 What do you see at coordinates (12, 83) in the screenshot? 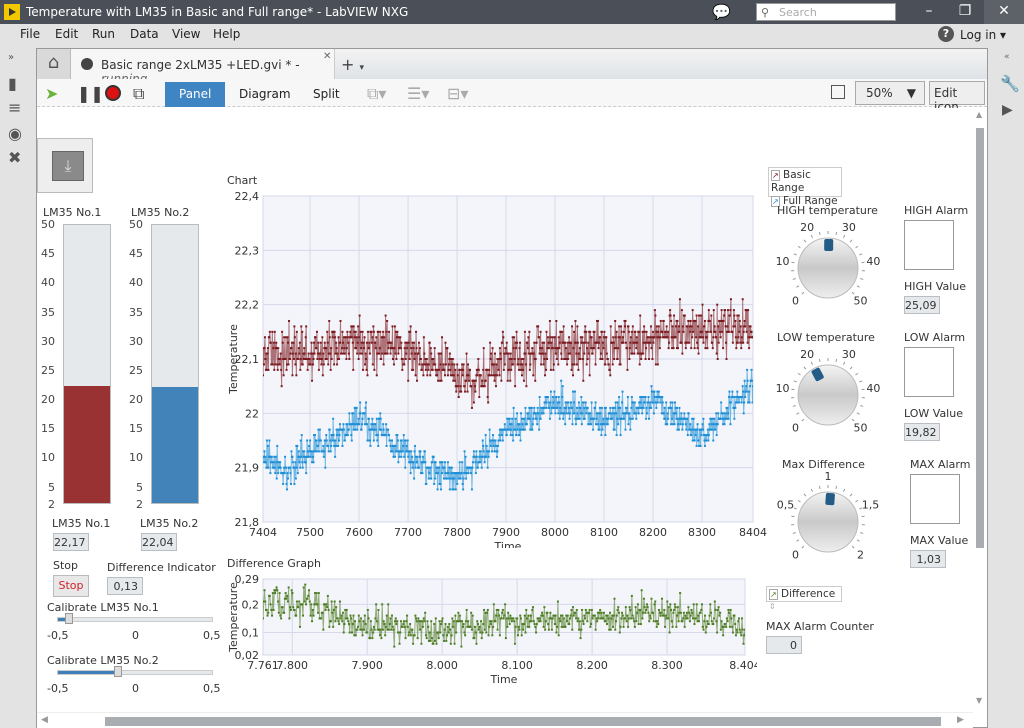
I see `file-icon: ▮` at bounding box center [12, 83].